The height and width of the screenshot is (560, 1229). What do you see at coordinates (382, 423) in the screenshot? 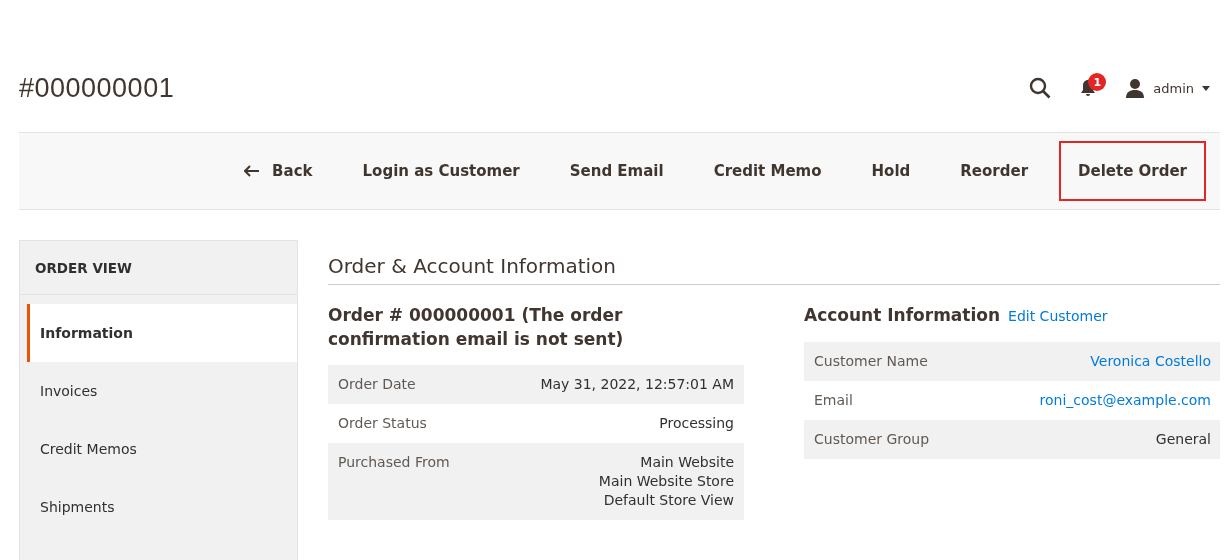
I see `field-label: Order Status` at bounding box center [382, 423].